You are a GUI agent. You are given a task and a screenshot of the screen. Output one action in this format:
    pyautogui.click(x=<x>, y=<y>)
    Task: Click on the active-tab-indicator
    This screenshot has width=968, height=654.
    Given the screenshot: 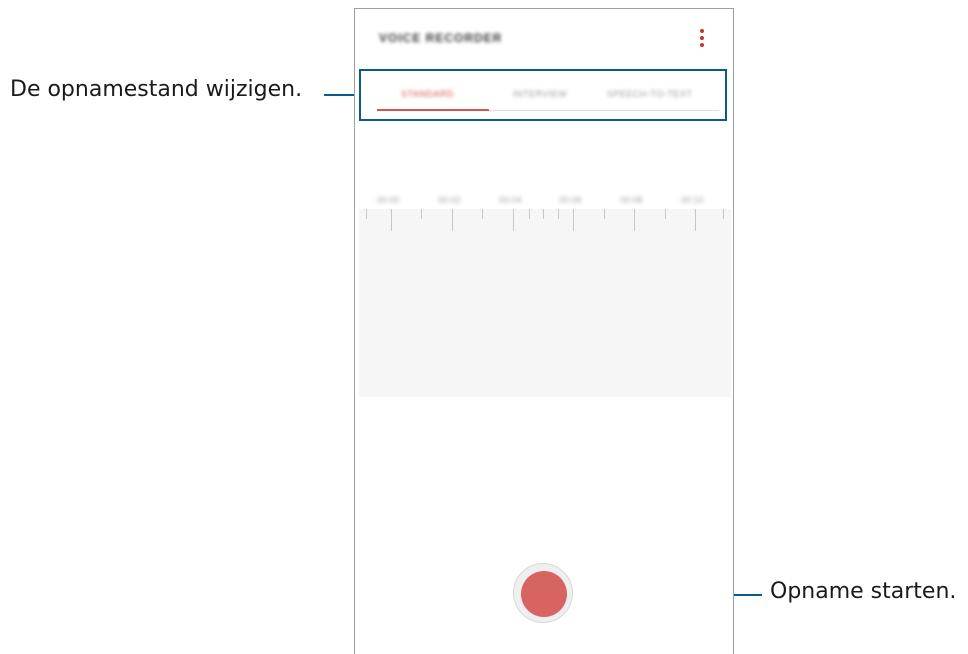 What is the action you would take?
    pyautogui.click(x=433, y=110)
    